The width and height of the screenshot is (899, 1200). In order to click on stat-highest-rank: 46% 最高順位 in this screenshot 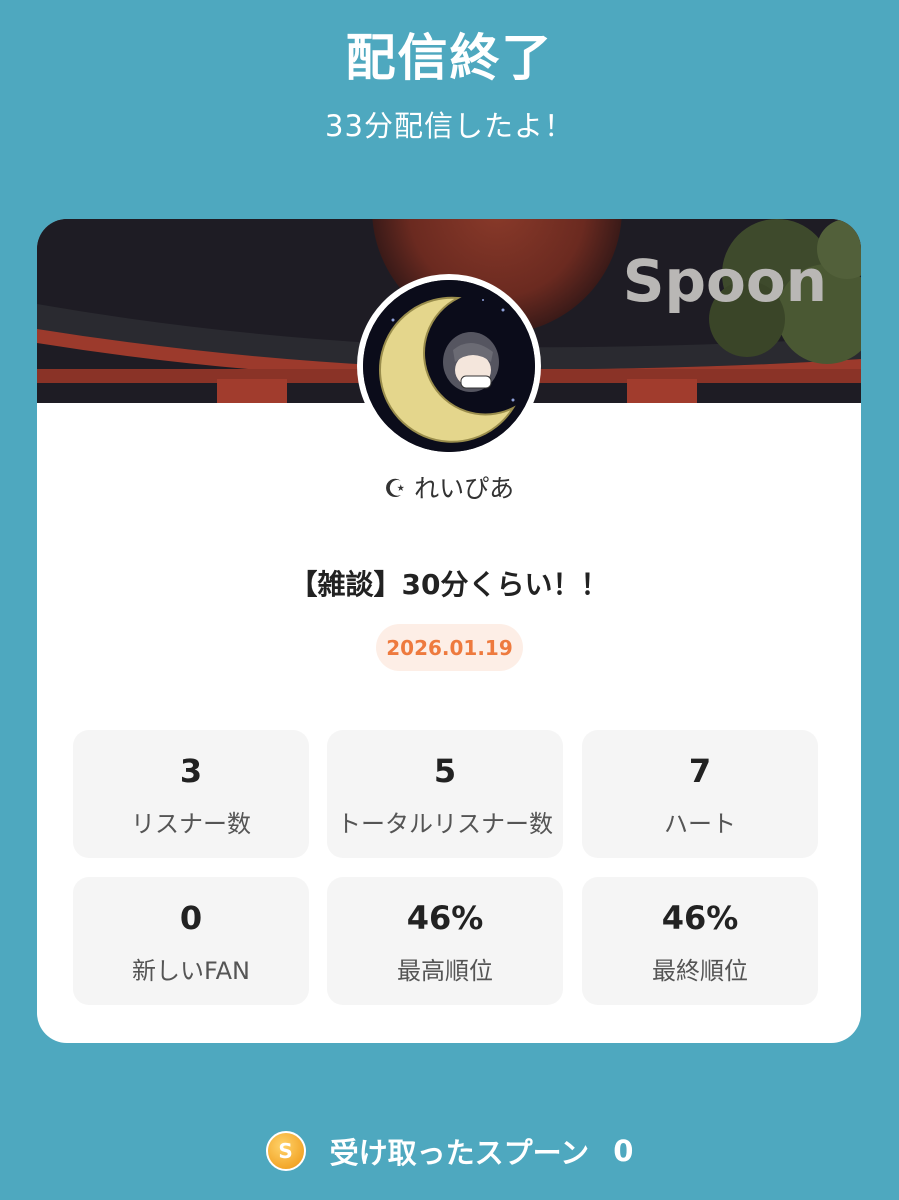, I will do `click(445, 941)`.